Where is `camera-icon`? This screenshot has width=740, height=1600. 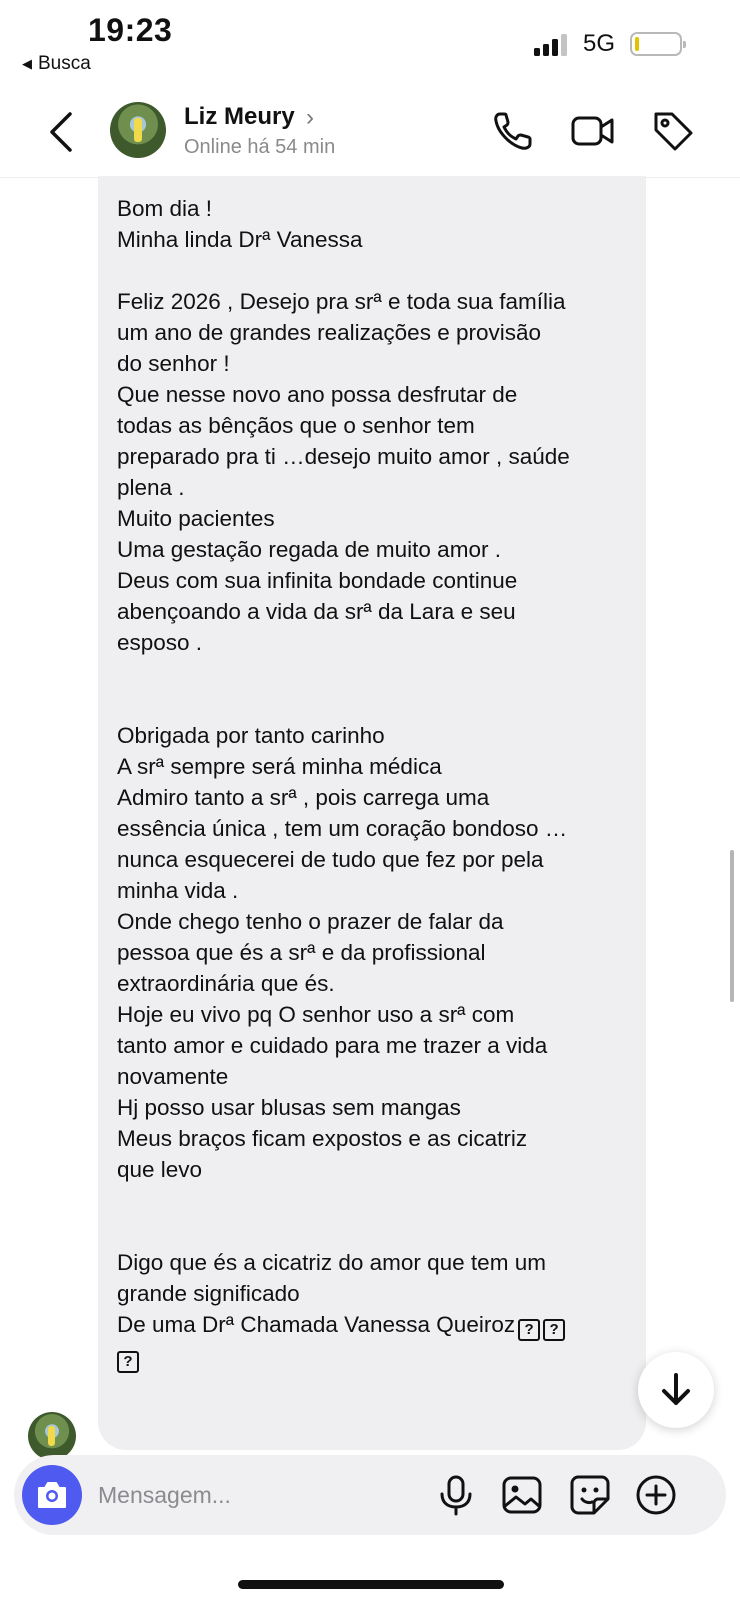 camera-icon is located at coordinates (52, 1495).